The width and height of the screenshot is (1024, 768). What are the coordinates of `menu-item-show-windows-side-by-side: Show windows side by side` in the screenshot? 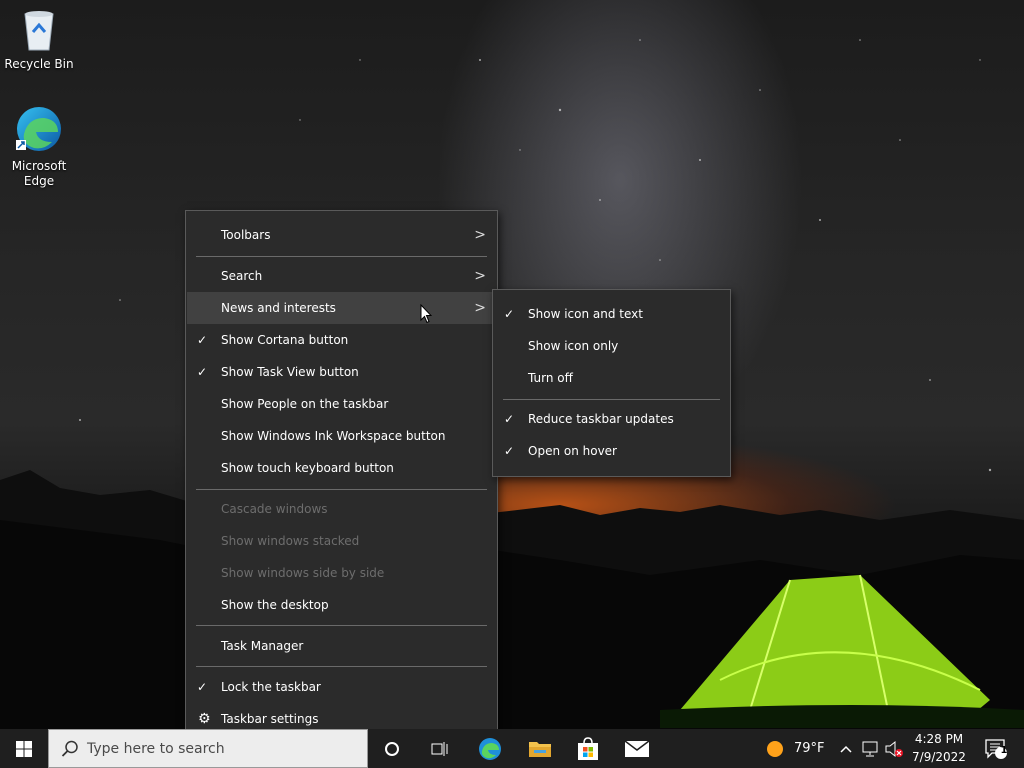 It's located at (341, 573).